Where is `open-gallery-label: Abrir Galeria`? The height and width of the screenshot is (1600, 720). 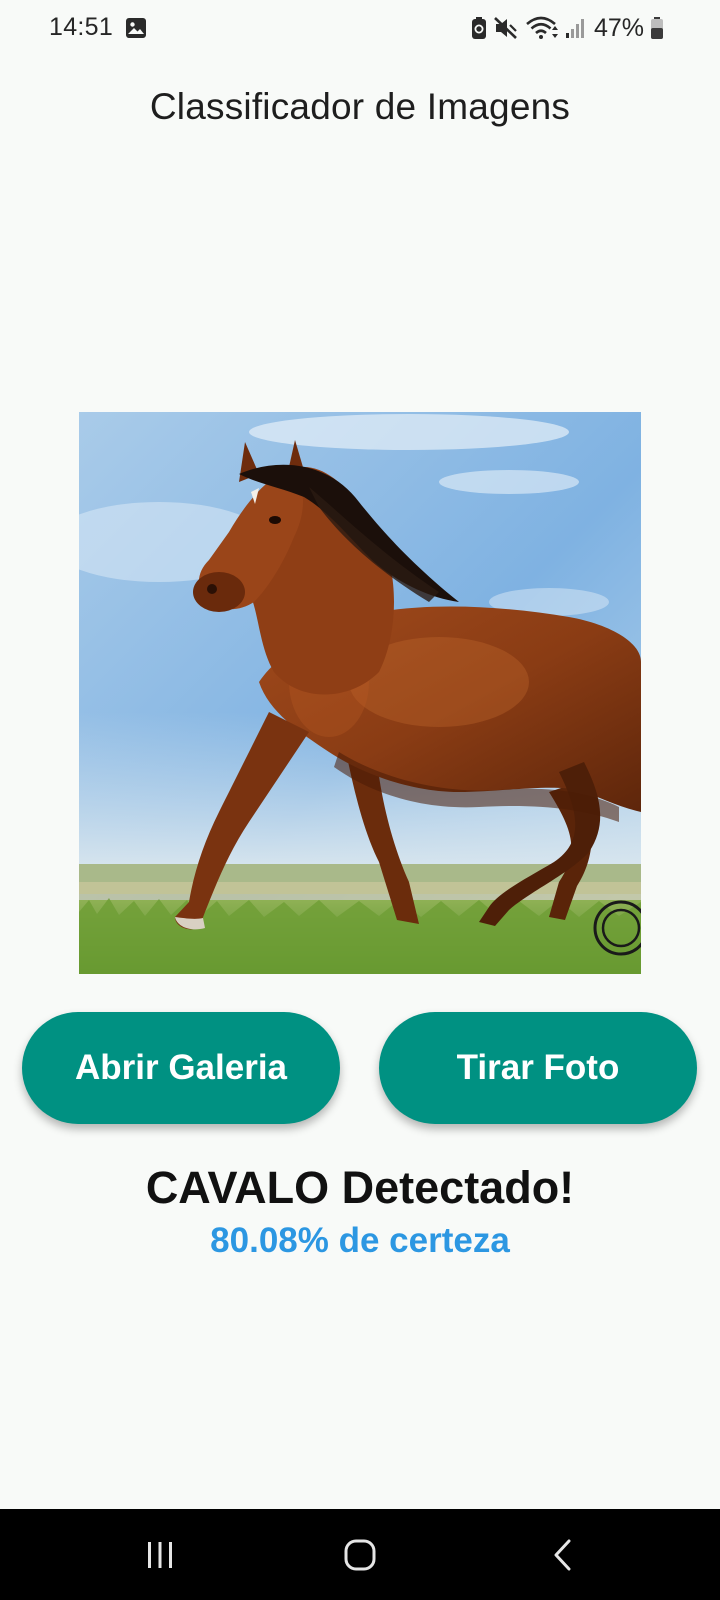 open-gallery-label: Abrir Galeria is located at coordinates (181, 1067).